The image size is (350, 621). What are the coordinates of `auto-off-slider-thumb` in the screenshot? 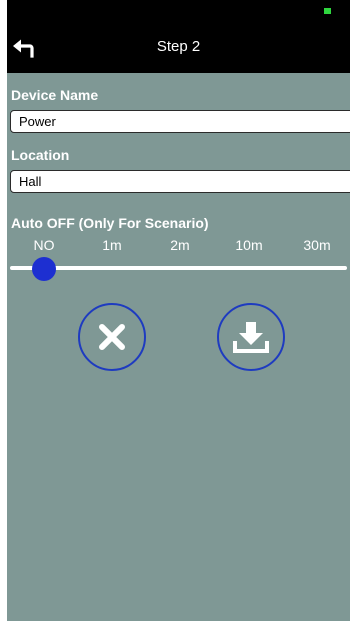 It's located at (44, 269).